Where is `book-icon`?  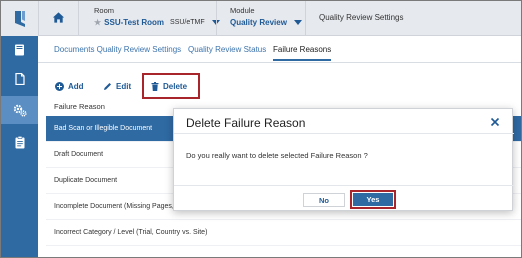
book-icon is located at coordinates (19, 50).